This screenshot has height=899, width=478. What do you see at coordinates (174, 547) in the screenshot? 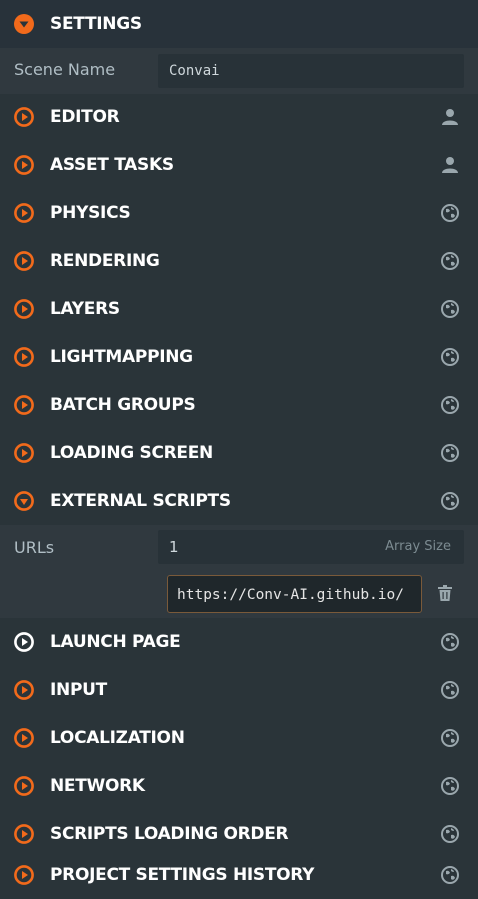
I see `array-size-value: 1` at bounding box center [174, 547].